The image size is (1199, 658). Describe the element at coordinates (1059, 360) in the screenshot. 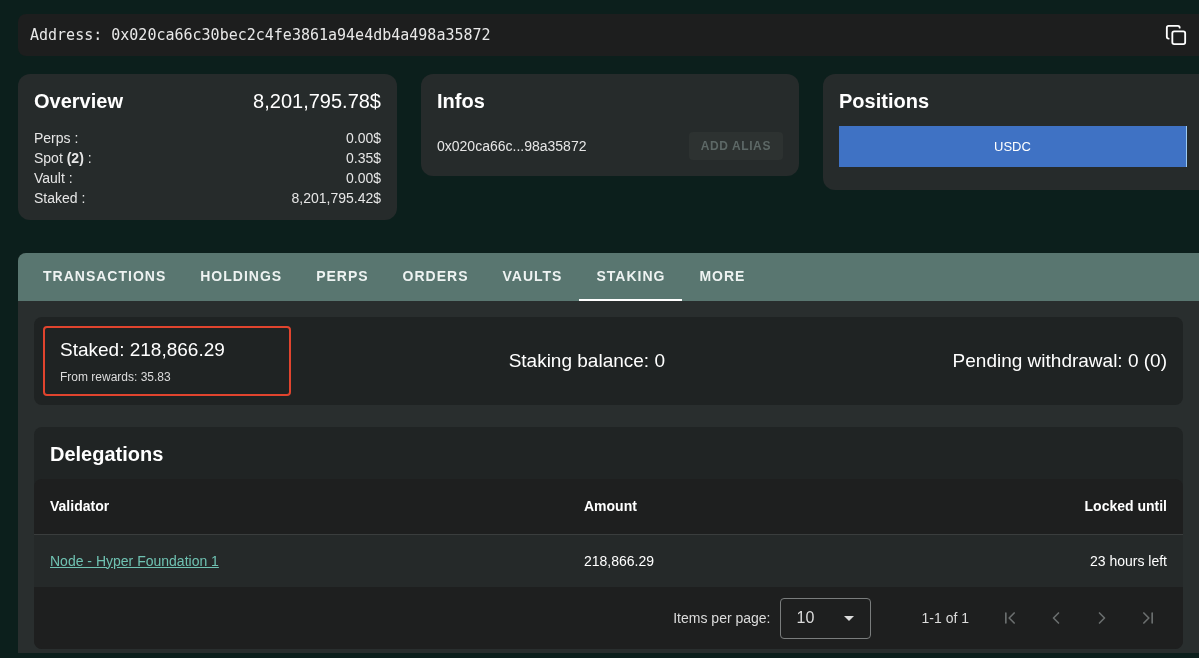

I see `pending-withdrawal: Pending withdrawal: 0 (0)` at that location.